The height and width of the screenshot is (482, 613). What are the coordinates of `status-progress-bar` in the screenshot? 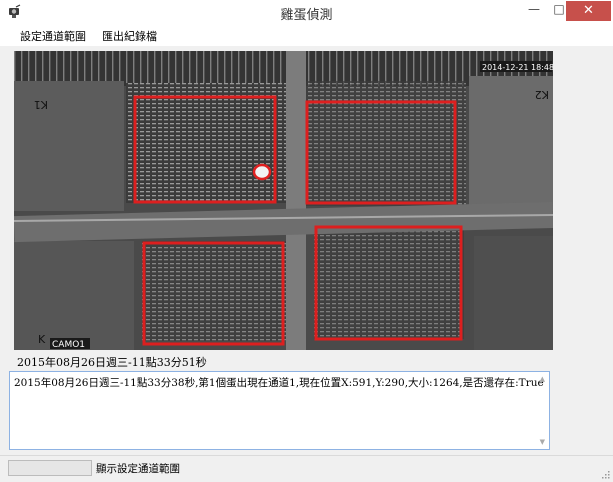 It's located at (50, 468).